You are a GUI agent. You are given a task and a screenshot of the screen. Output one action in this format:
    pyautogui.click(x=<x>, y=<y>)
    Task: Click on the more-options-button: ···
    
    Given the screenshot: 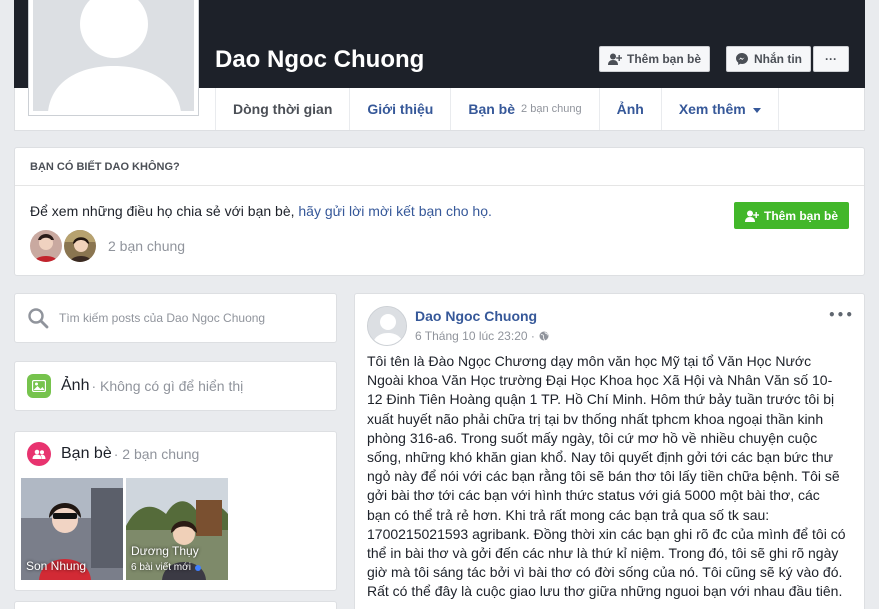 What is the action you would take?
    pyautogui.click(x=831, y=59)
    